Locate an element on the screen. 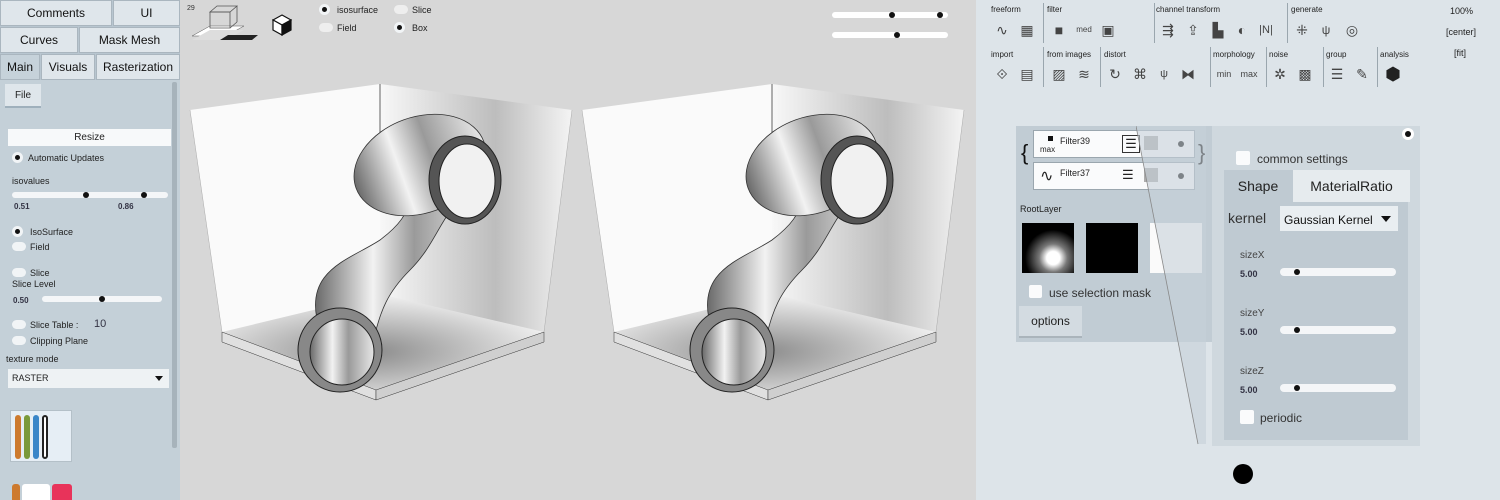 This screenshot has width=1500, height=500. filter-square-glyph is located at coordinates (1050, 138).